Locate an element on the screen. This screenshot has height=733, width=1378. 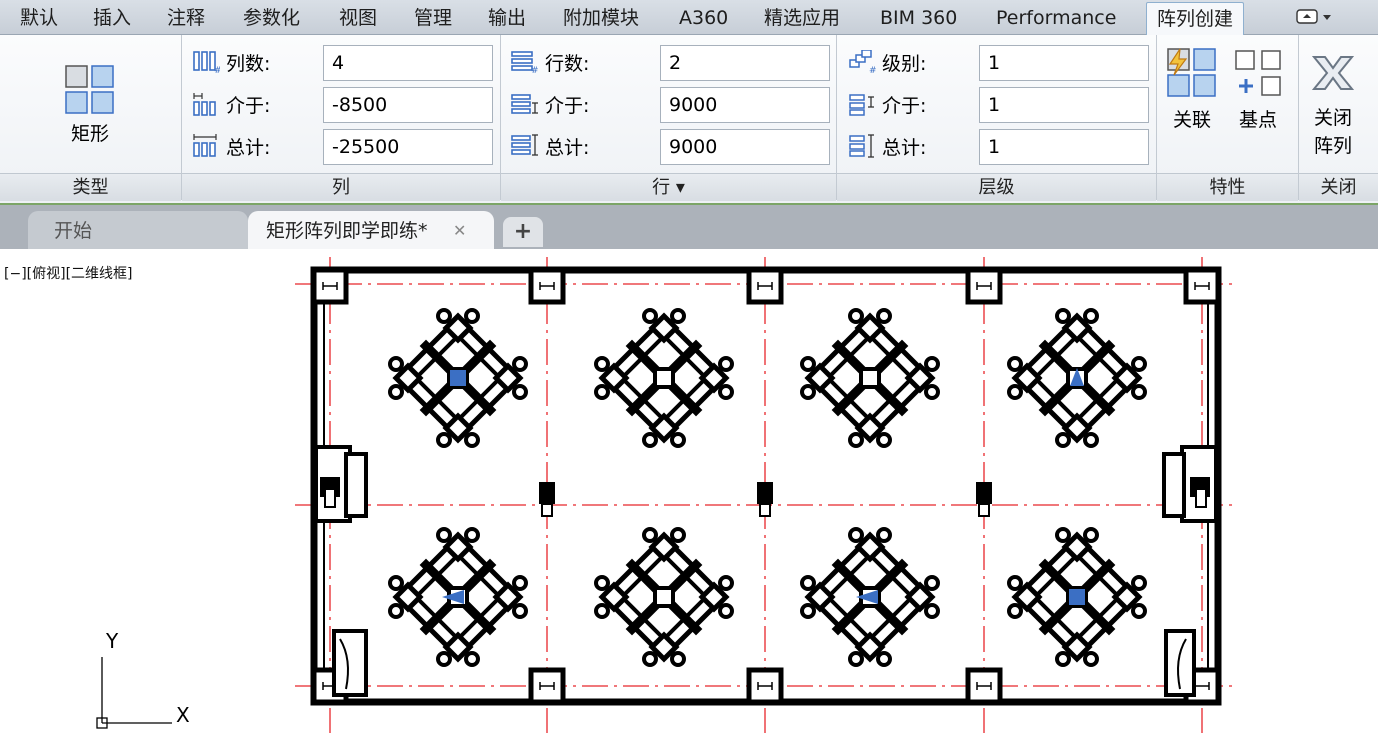
rectangle-array-button: 矩形 is located at coordinates (90, 114).